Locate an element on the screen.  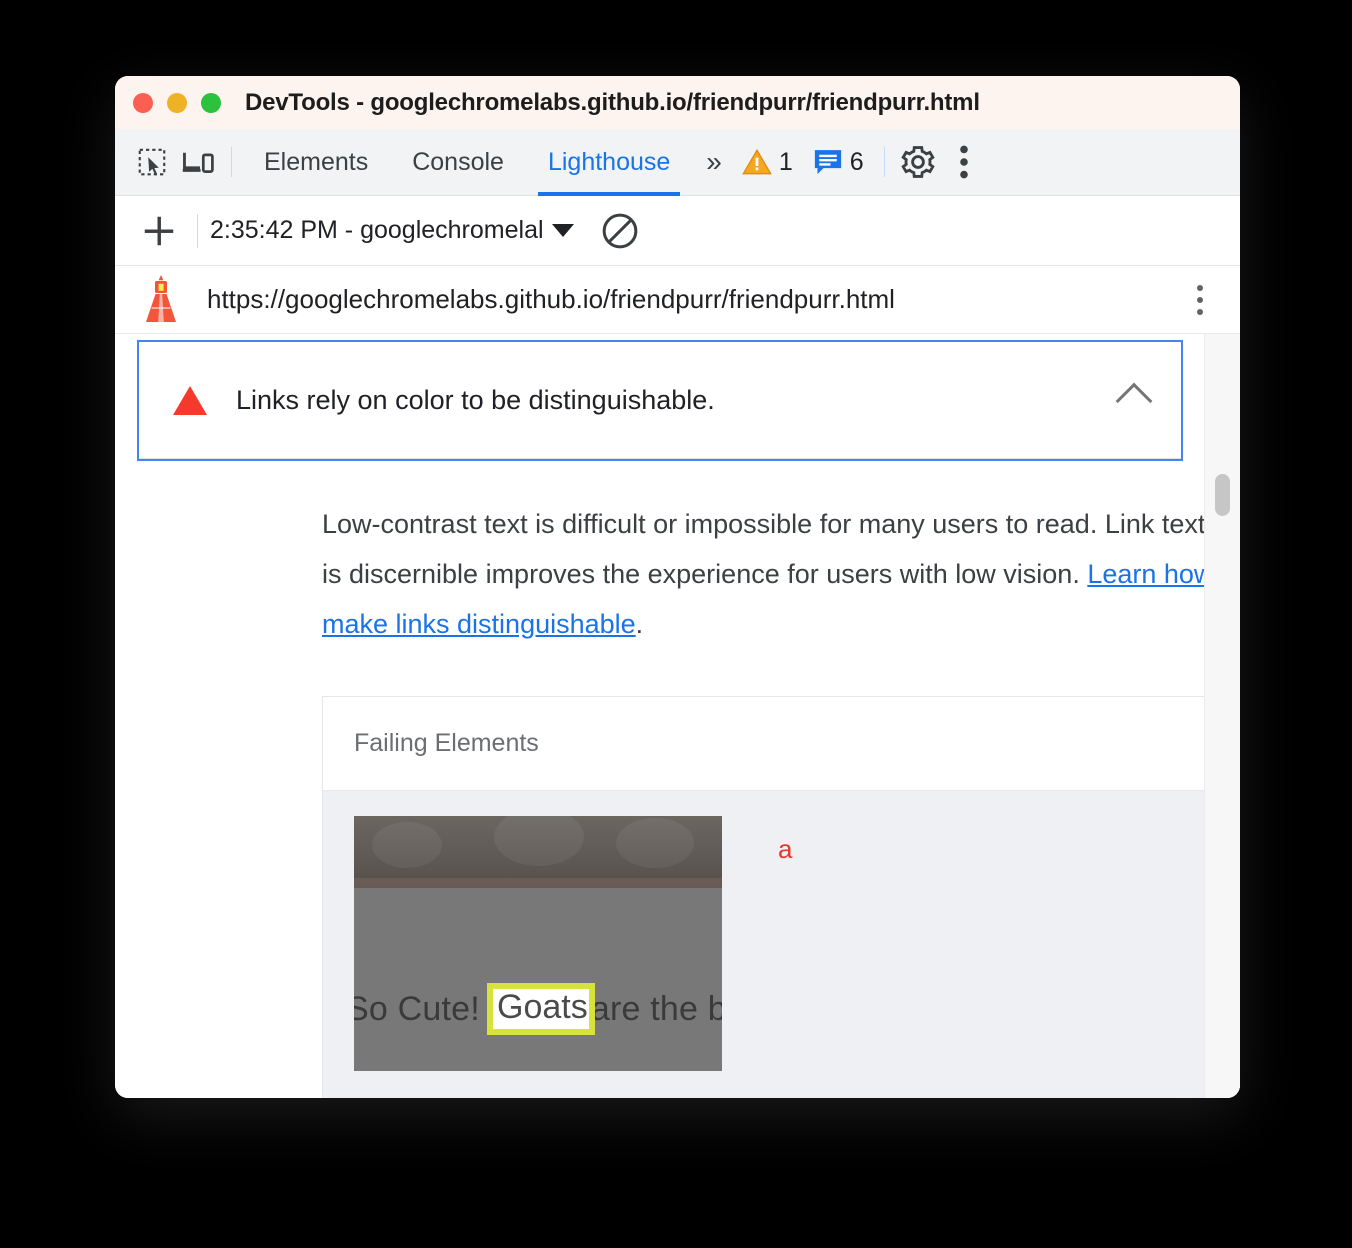
new-audit-button is located at coordinates (159, 231).